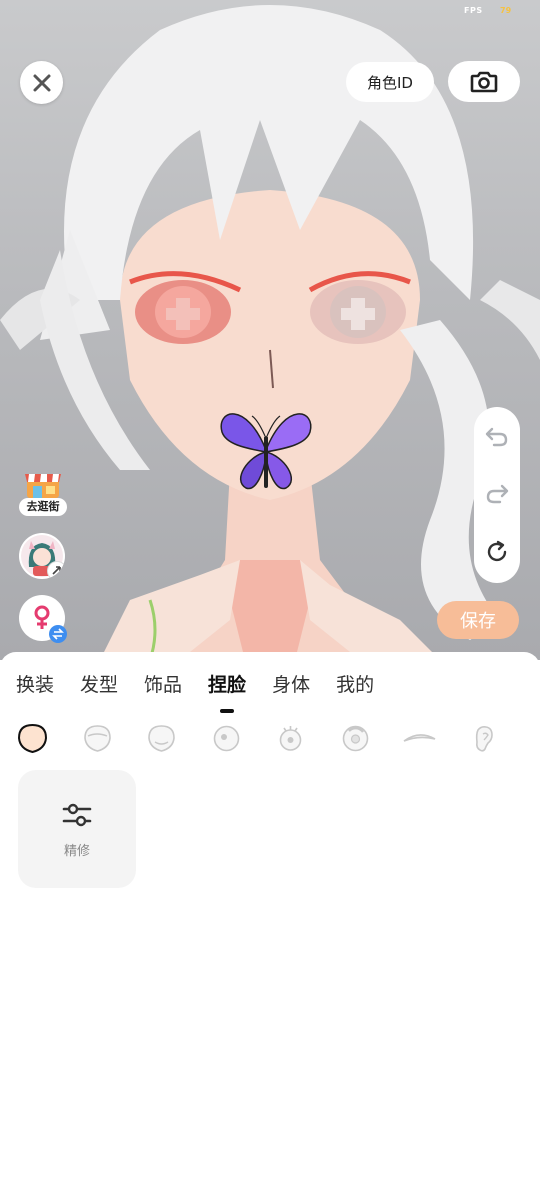  What do you see at coordinates (497, 552) in the screenshot?
I see `reset-icon` at bounding box center [497, 552].